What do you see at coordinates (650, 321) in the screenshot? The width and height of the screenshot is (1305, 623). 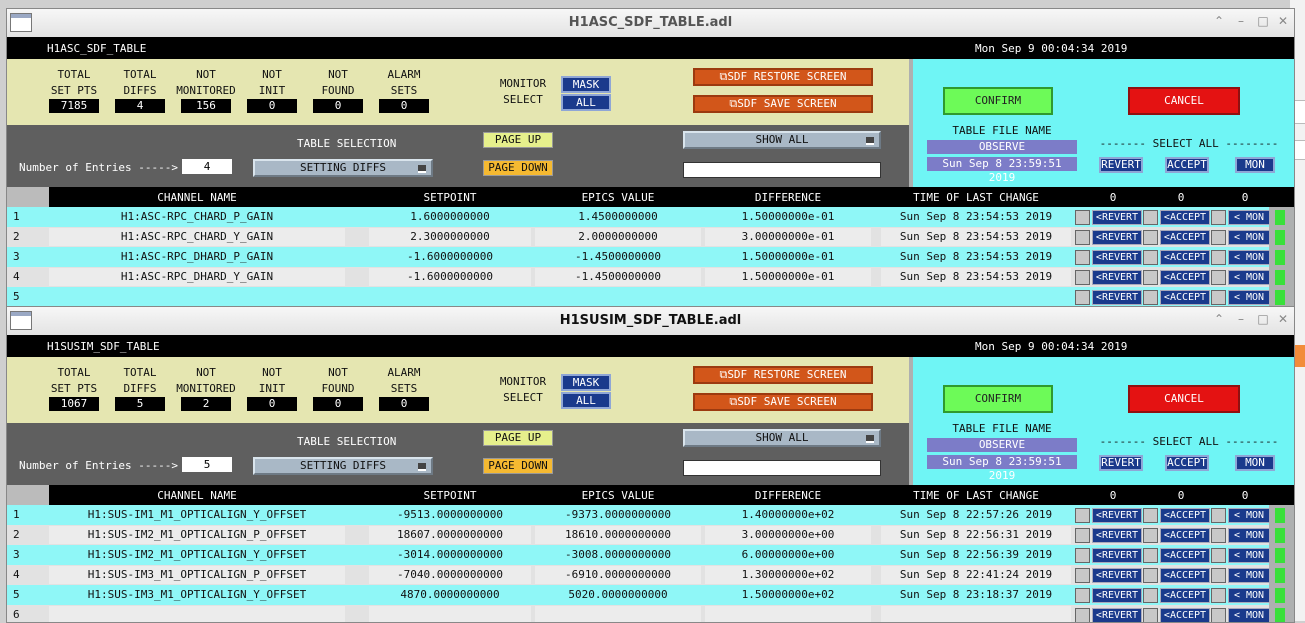 I see `window-titlebar: H1SUSIM_SDF_TABLE.adl ⌃ – □ ✕` at bounding box center [650, 321].